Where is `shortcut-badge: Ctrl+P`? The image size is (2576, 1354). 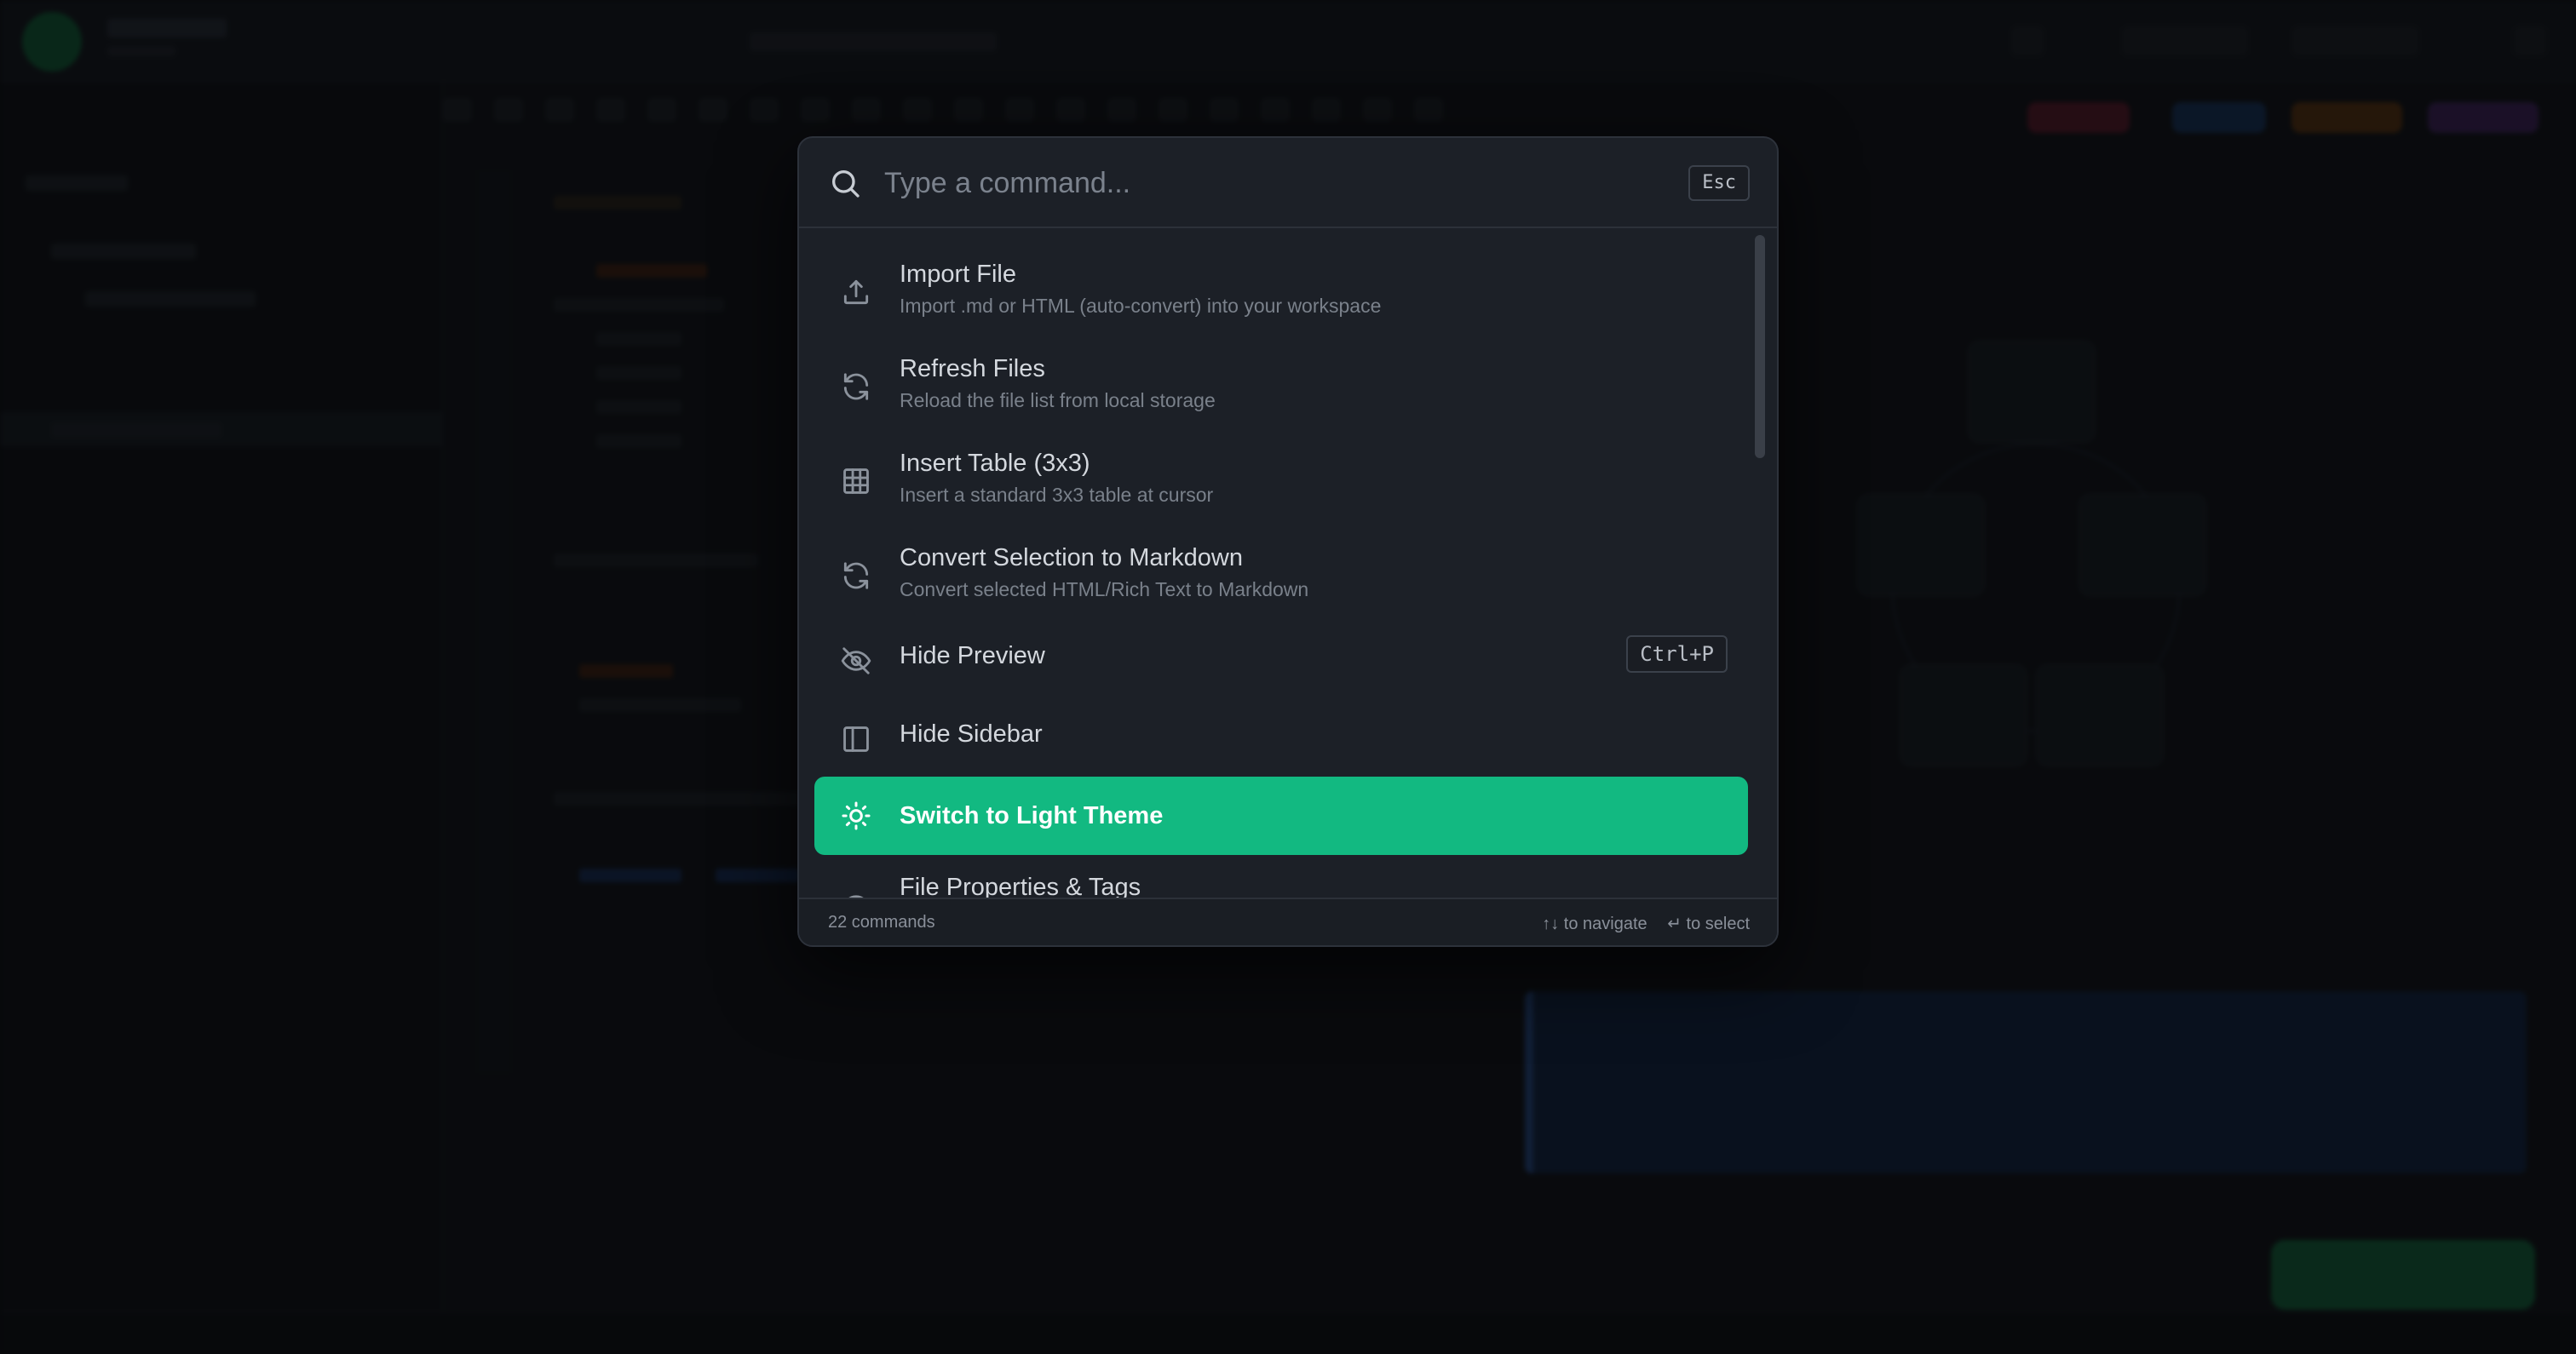 shortcut-badge: Ctrl+P is located at coordinates (1677, 654).